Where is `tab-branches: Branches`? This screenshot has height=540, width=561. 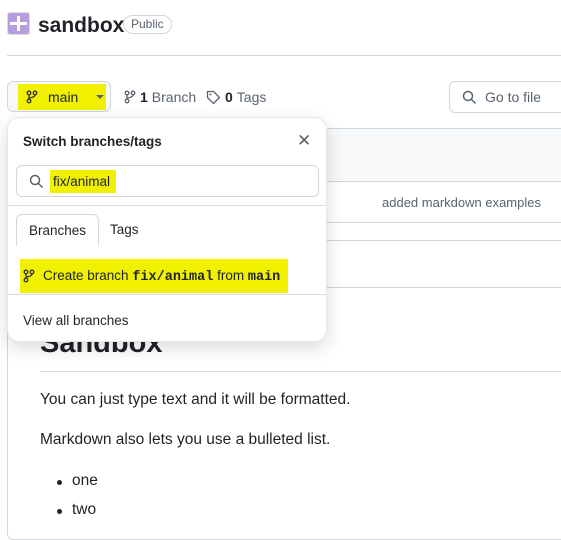
tab-branches: Branches is located at coordinates (58, 230).